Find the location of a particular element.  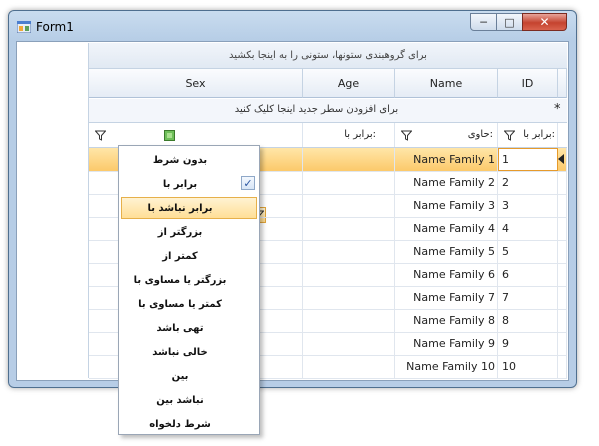

cell-name: Name Family 8 is located at coordinates (446, 320).